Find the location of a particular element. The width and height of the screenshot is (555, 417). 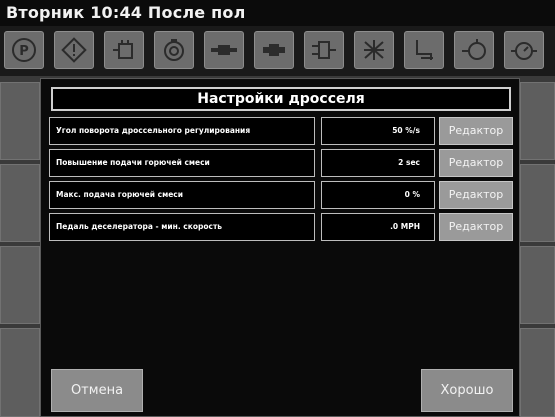

filter-icon is located at coordinates (324, 50).